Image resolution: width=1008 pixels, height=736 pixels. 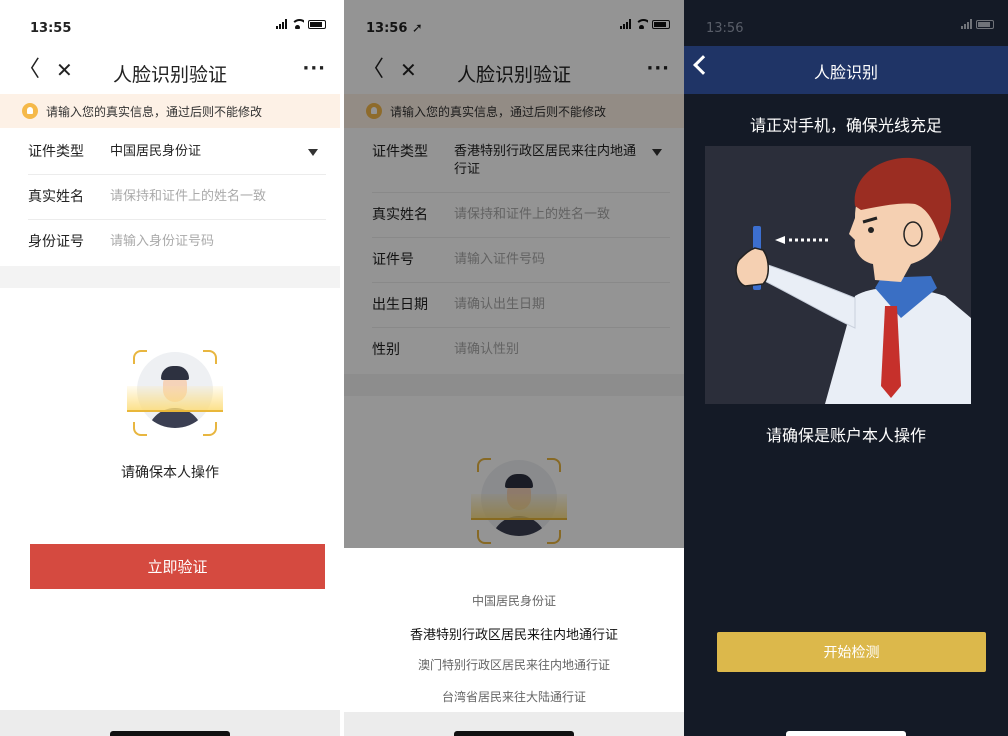 I want to click on picker-option-selected: 香港特别行政区居民来往内地通行证, so click(x=514, y=633).